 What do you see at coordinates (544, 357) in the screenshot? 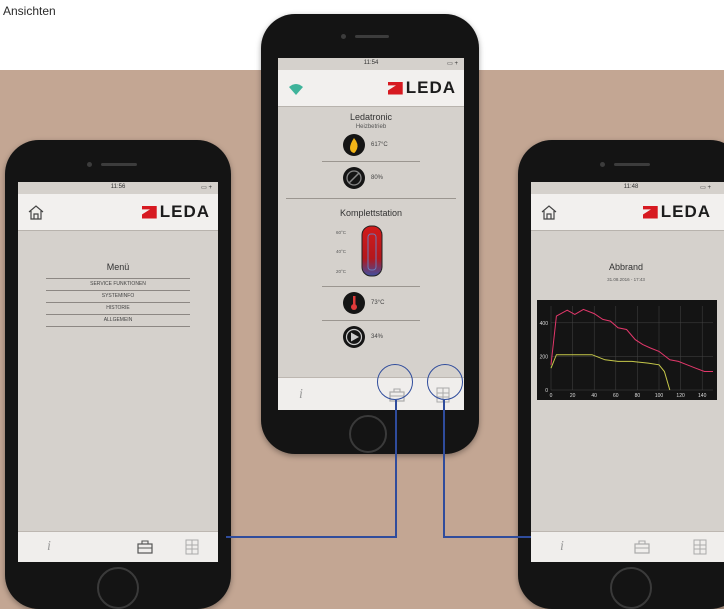
I see `chart-y-tick-label: 200` at bounding box center [544, 357].